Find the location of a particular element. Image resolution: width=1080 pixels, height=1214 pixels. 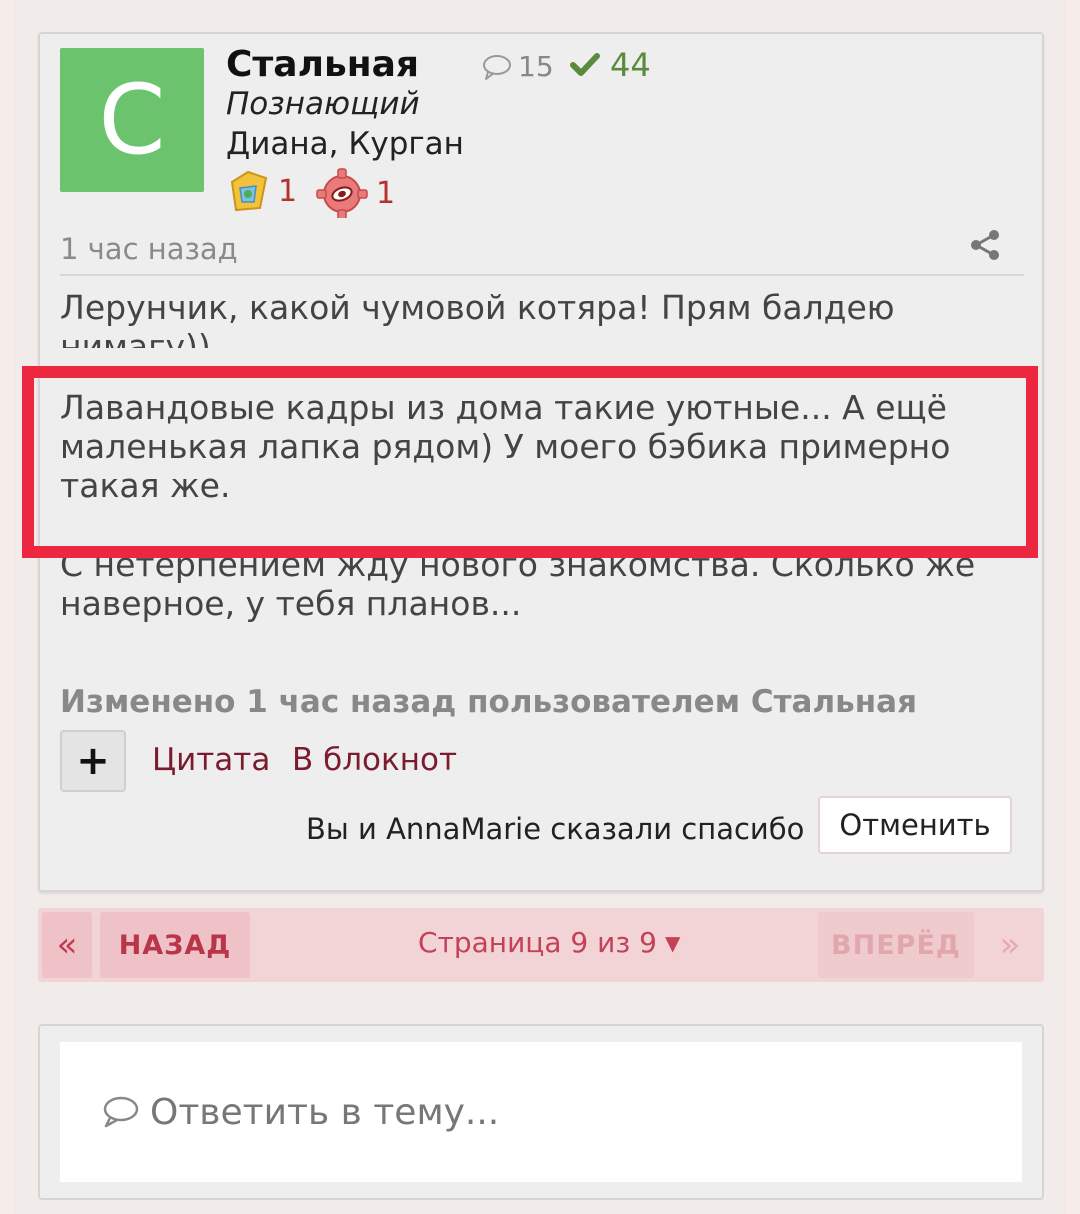

highlight-box is located at coordinates (530, 462).